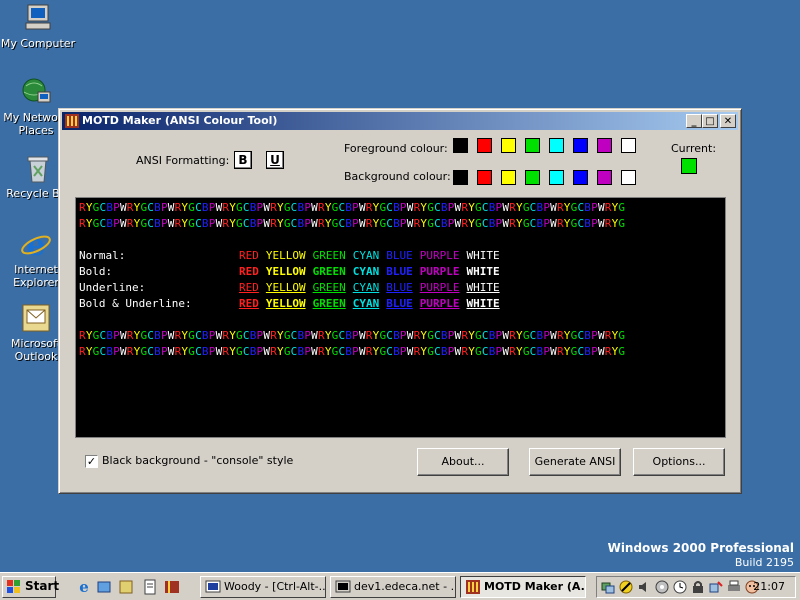 The image size is (800, 600). Describe the element at coordinates (716, 587) in the screenshot. I see `connection-tray-icon` at that location.